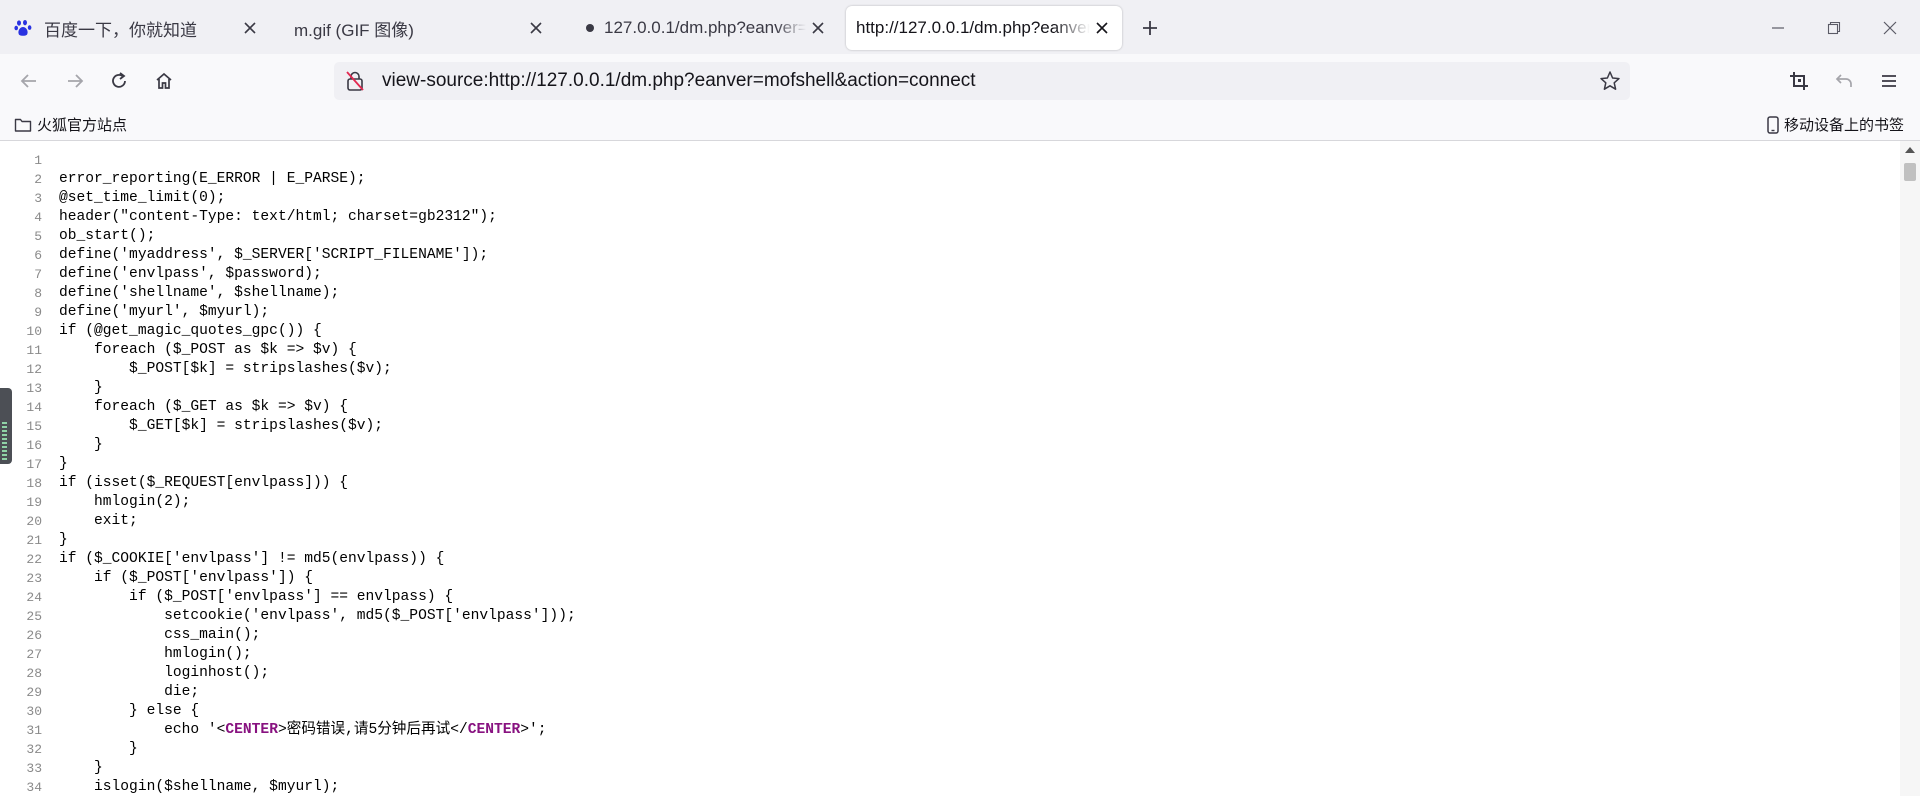 Image resolution: width=1920 pixels, height=796 pixels. What do you see at coordinates (34, 540) in the screenshot?
I see `line-number: 21` at bounding box center [34, 540].